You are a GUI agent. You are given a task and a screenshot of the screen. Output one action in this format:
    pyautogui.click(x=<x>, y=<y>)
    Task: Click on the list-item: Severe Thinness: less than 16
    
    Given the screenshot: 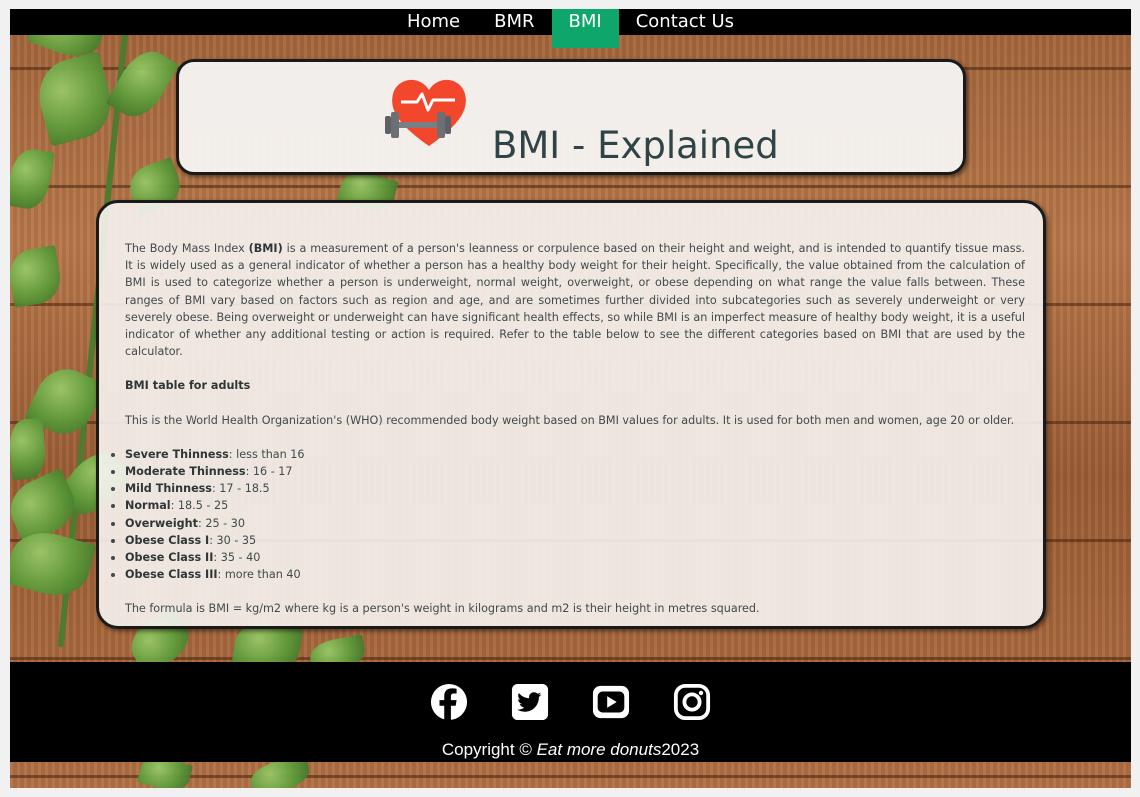 What is the action you would take?
    pyautogui.click(x=568, y=454)
    